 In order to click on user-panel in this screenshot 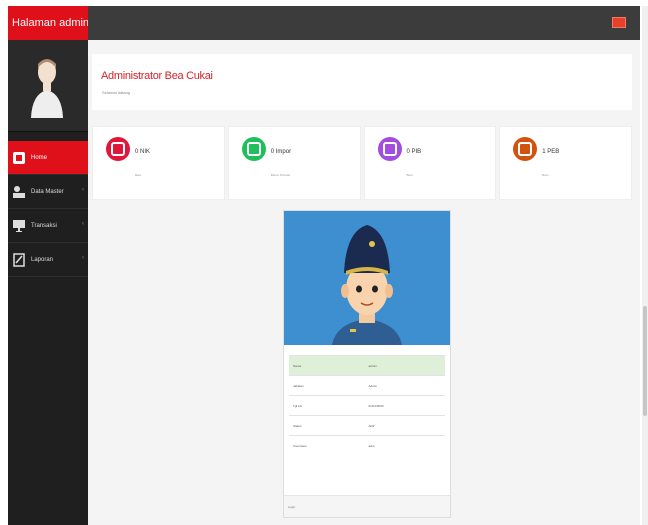, I will do `click(48, 86)`.